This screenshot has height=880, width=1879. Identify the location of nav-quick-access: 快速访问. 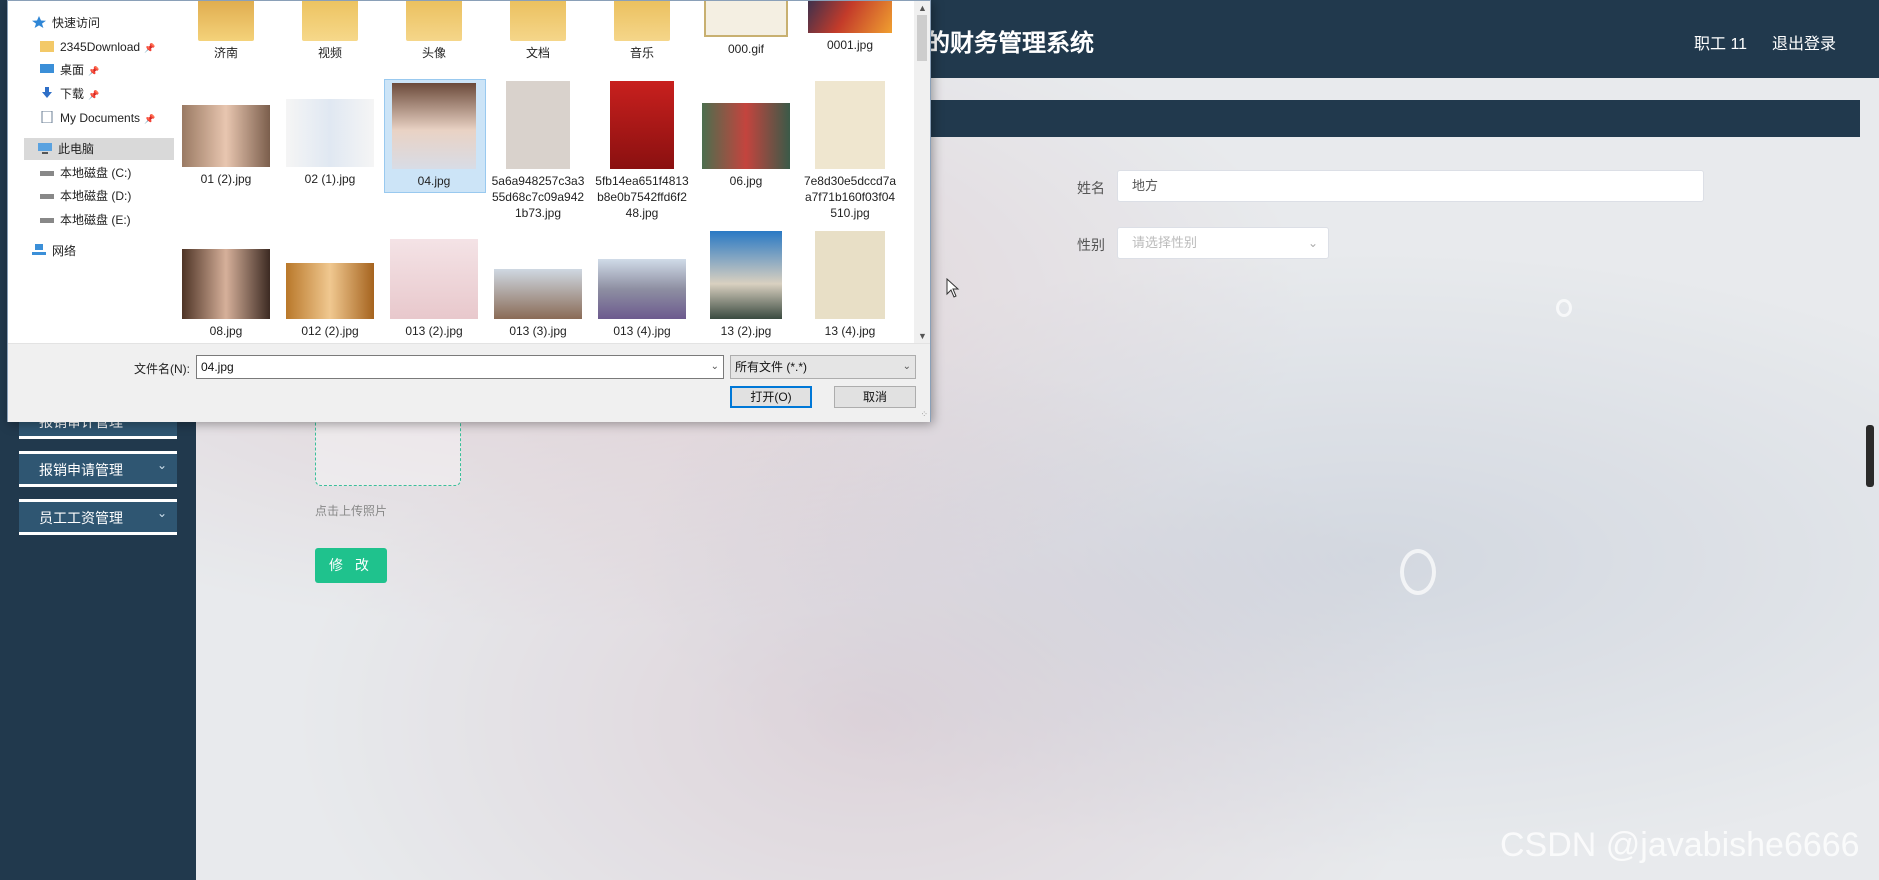
(66, 23).